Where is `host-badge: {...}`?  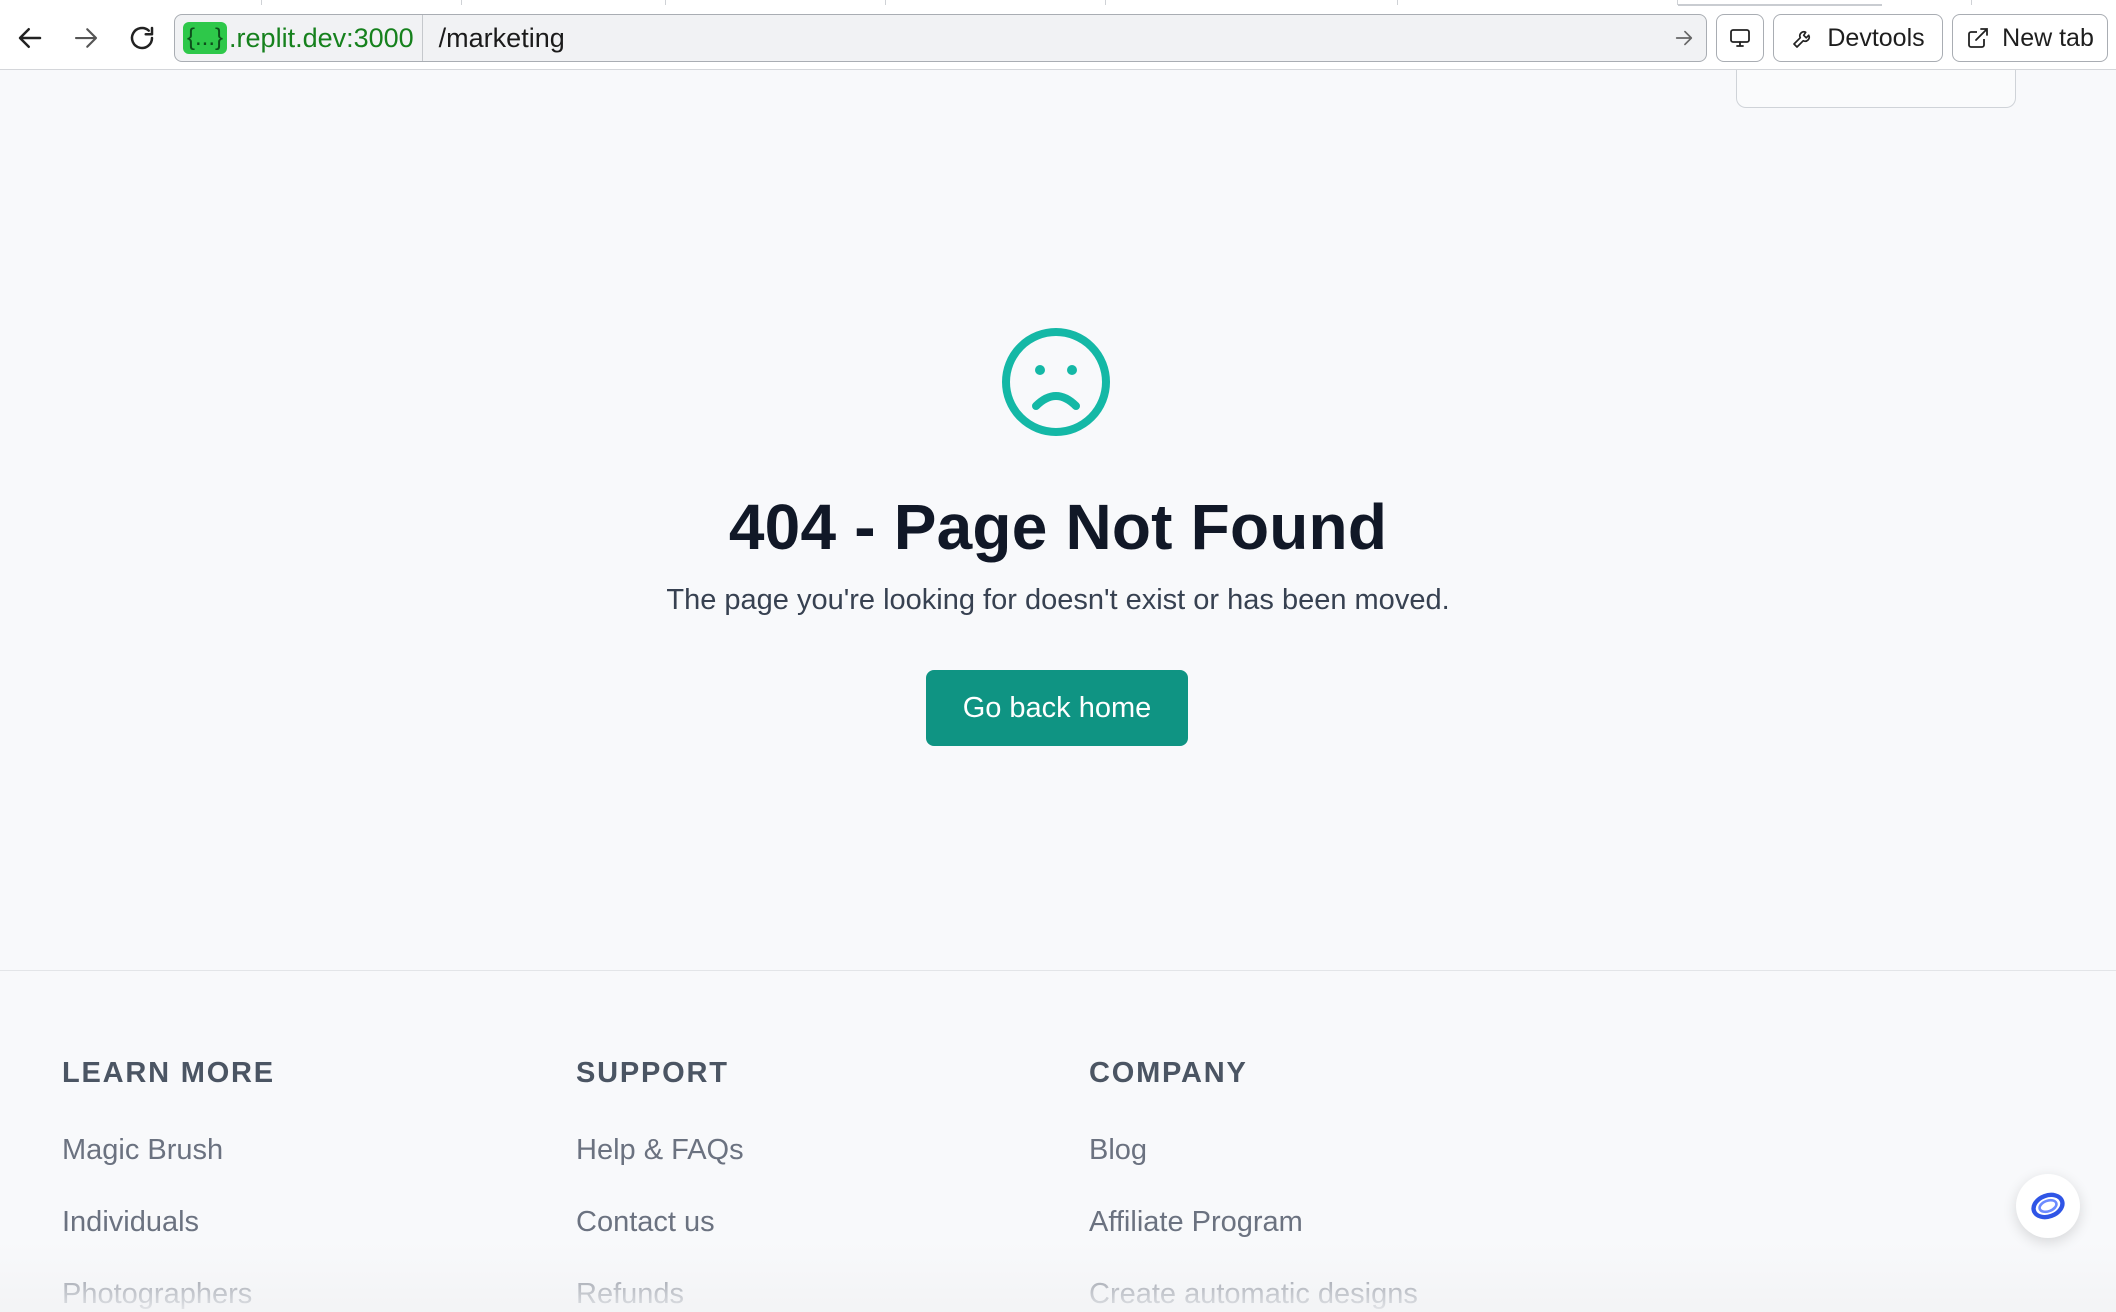
host-badge: {...} is located at coordinates (205, 38).